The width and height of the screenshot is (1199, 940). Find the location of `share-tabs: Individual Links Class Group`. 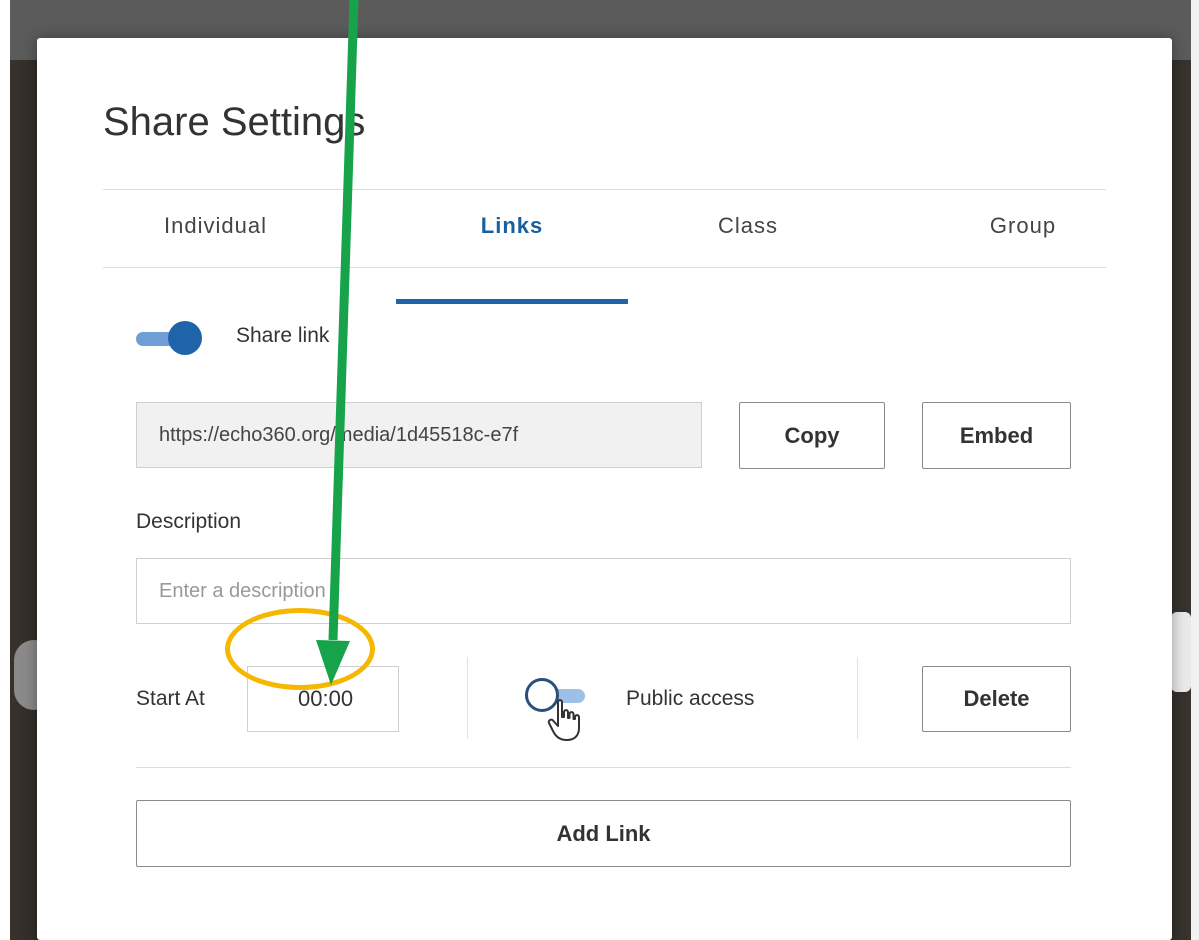

share-tabs: Individual Links Class Group is located at coordinates (604, 247).